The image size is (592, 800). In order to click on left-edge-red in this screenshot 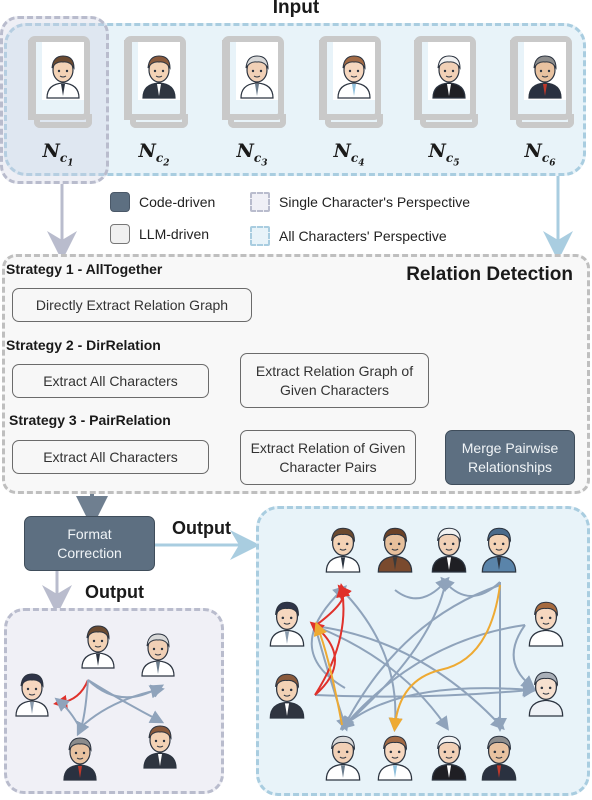, I will do `click(71, 694)`.